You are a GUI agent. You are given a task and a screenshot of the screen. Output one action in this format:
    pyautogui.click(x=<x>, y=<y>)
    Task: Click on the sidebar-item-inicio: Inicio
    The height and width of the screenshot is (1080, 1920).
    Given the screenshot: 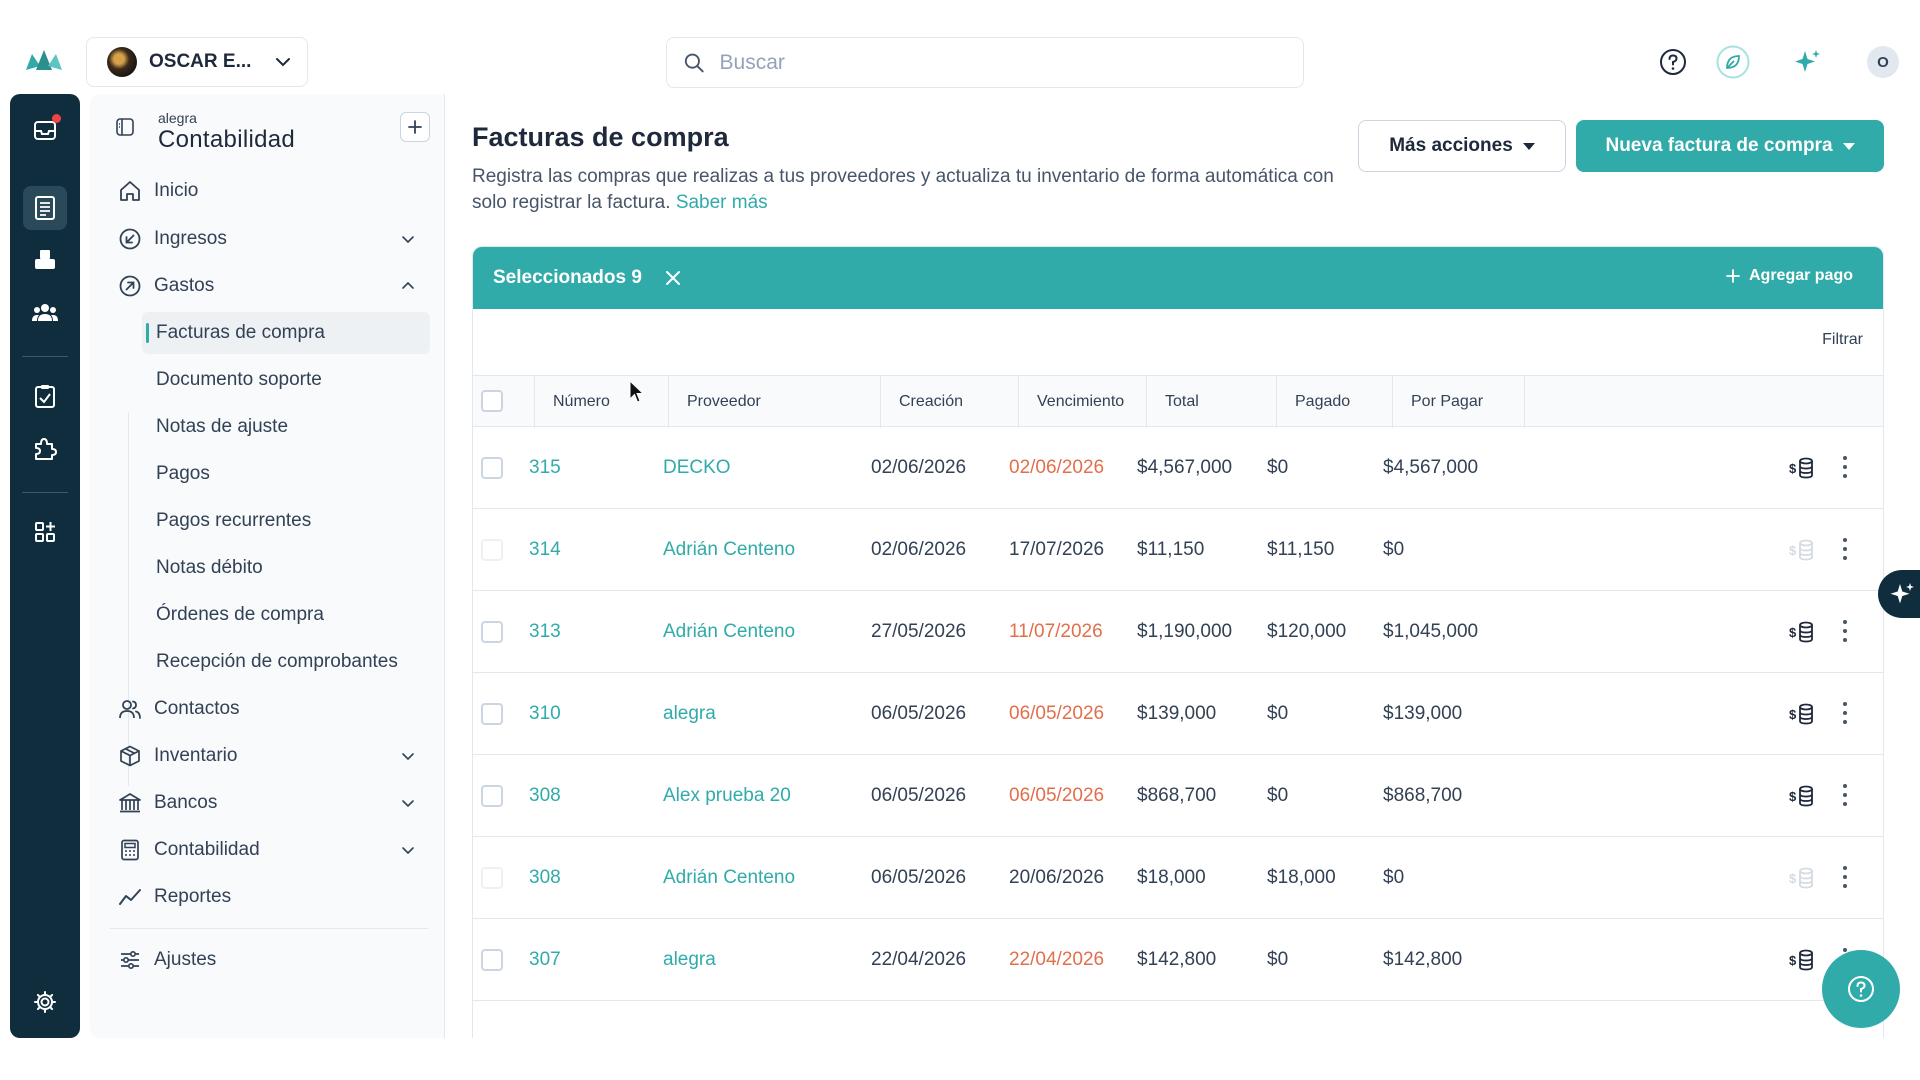 What is the action you would take?
    pyautogui.click(x=268, y=191)
    